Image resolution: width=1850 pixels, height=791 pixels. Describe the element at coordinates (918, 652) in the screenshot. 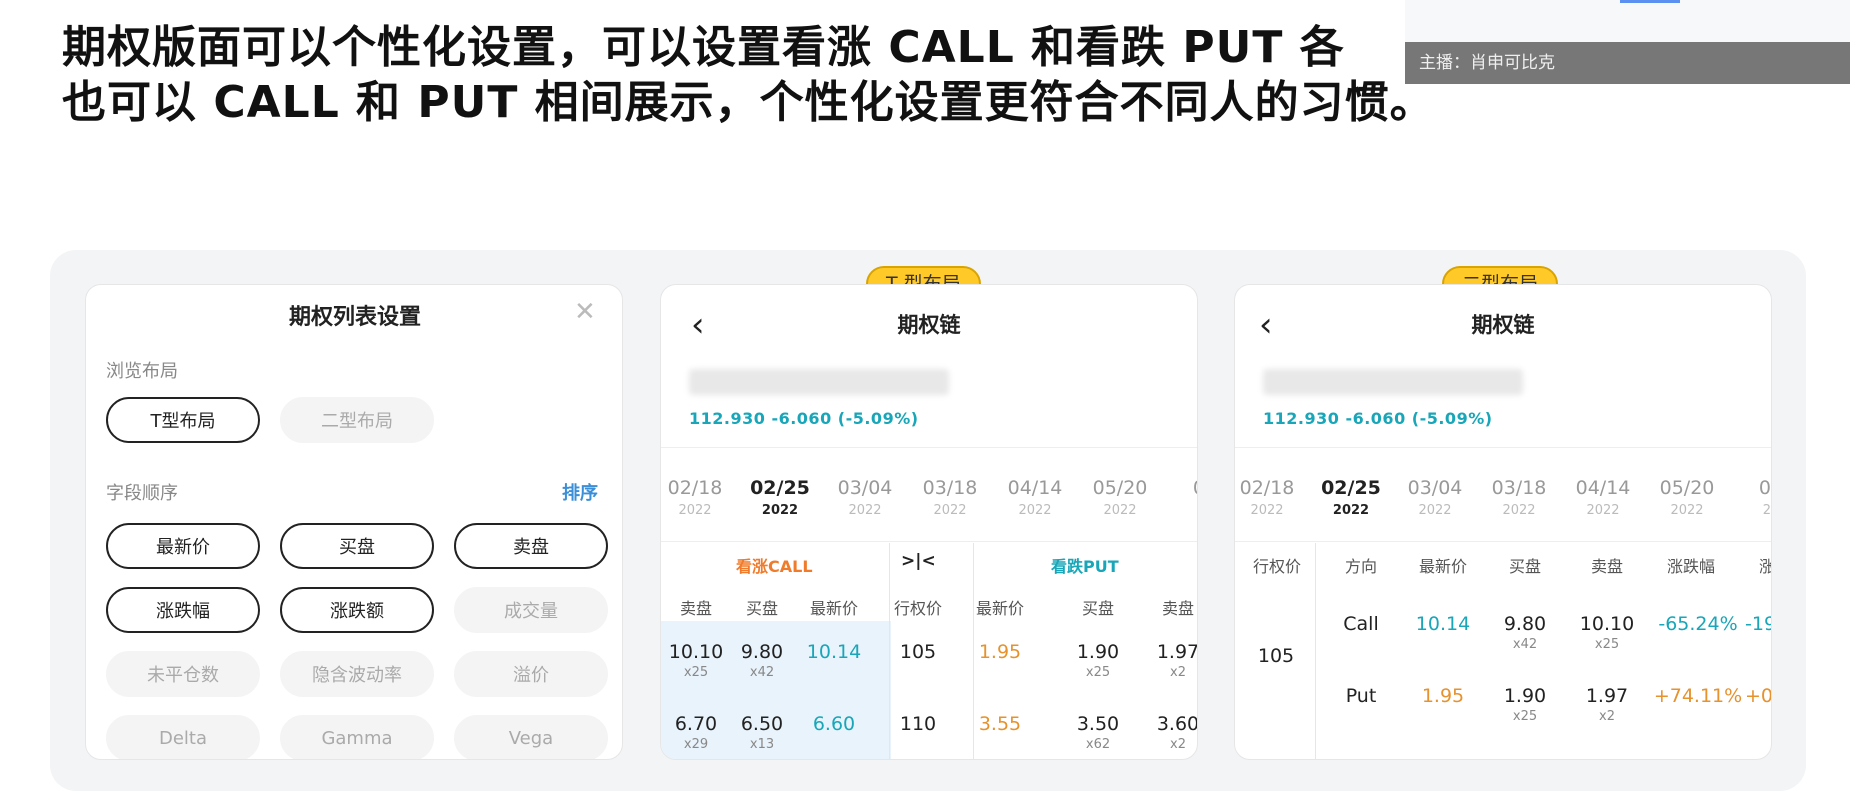

I see `t-cell-value: 105` at that location.